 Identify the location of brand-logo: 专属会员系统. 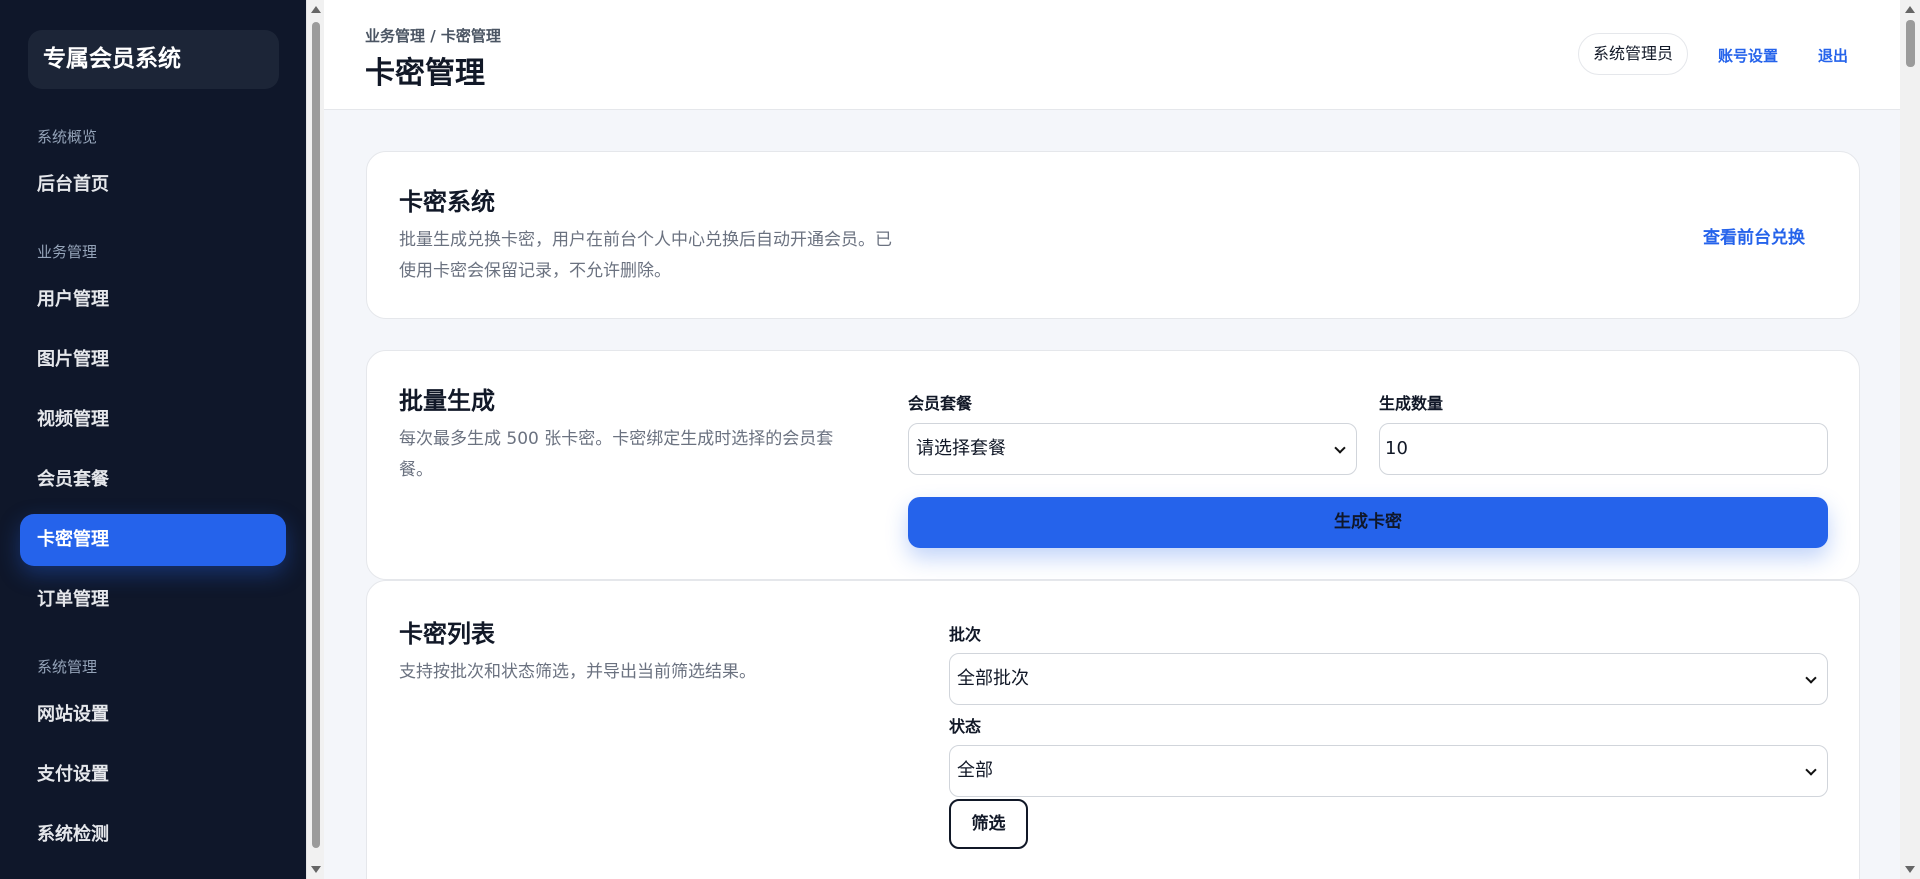
(153, 59).